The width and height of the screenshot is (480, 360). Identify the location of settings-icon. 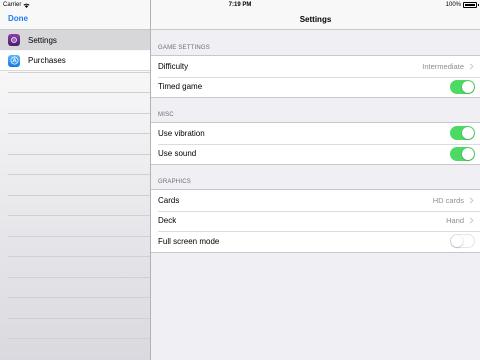
(14, 40).